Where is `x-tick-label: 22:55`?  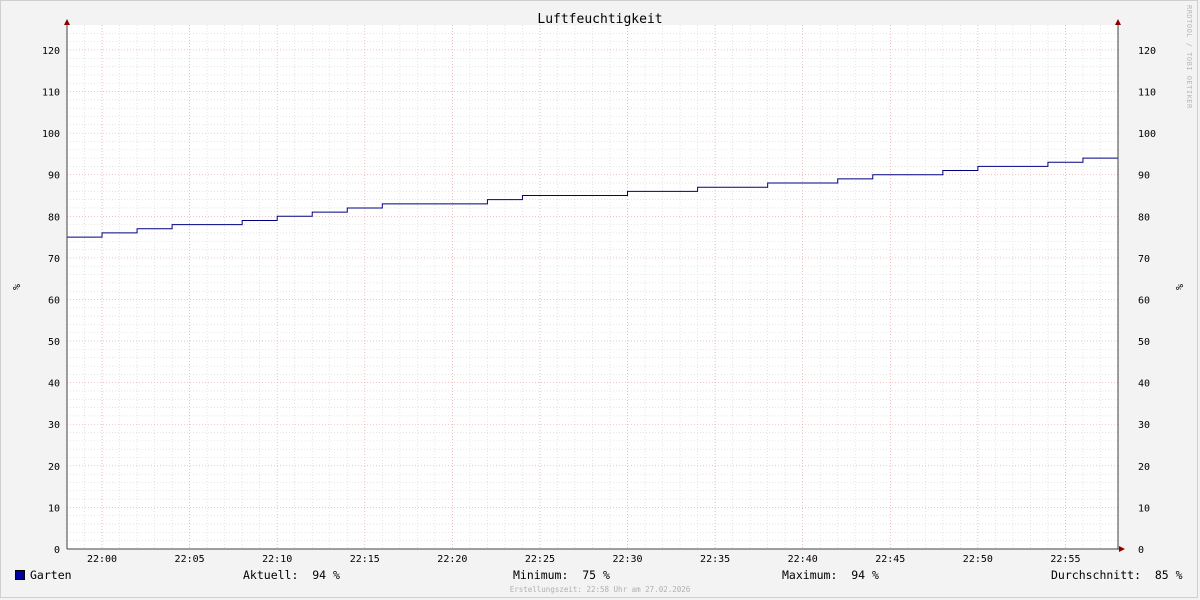
x-tick-label: 22:55 is located at coordinates (1065, 559).